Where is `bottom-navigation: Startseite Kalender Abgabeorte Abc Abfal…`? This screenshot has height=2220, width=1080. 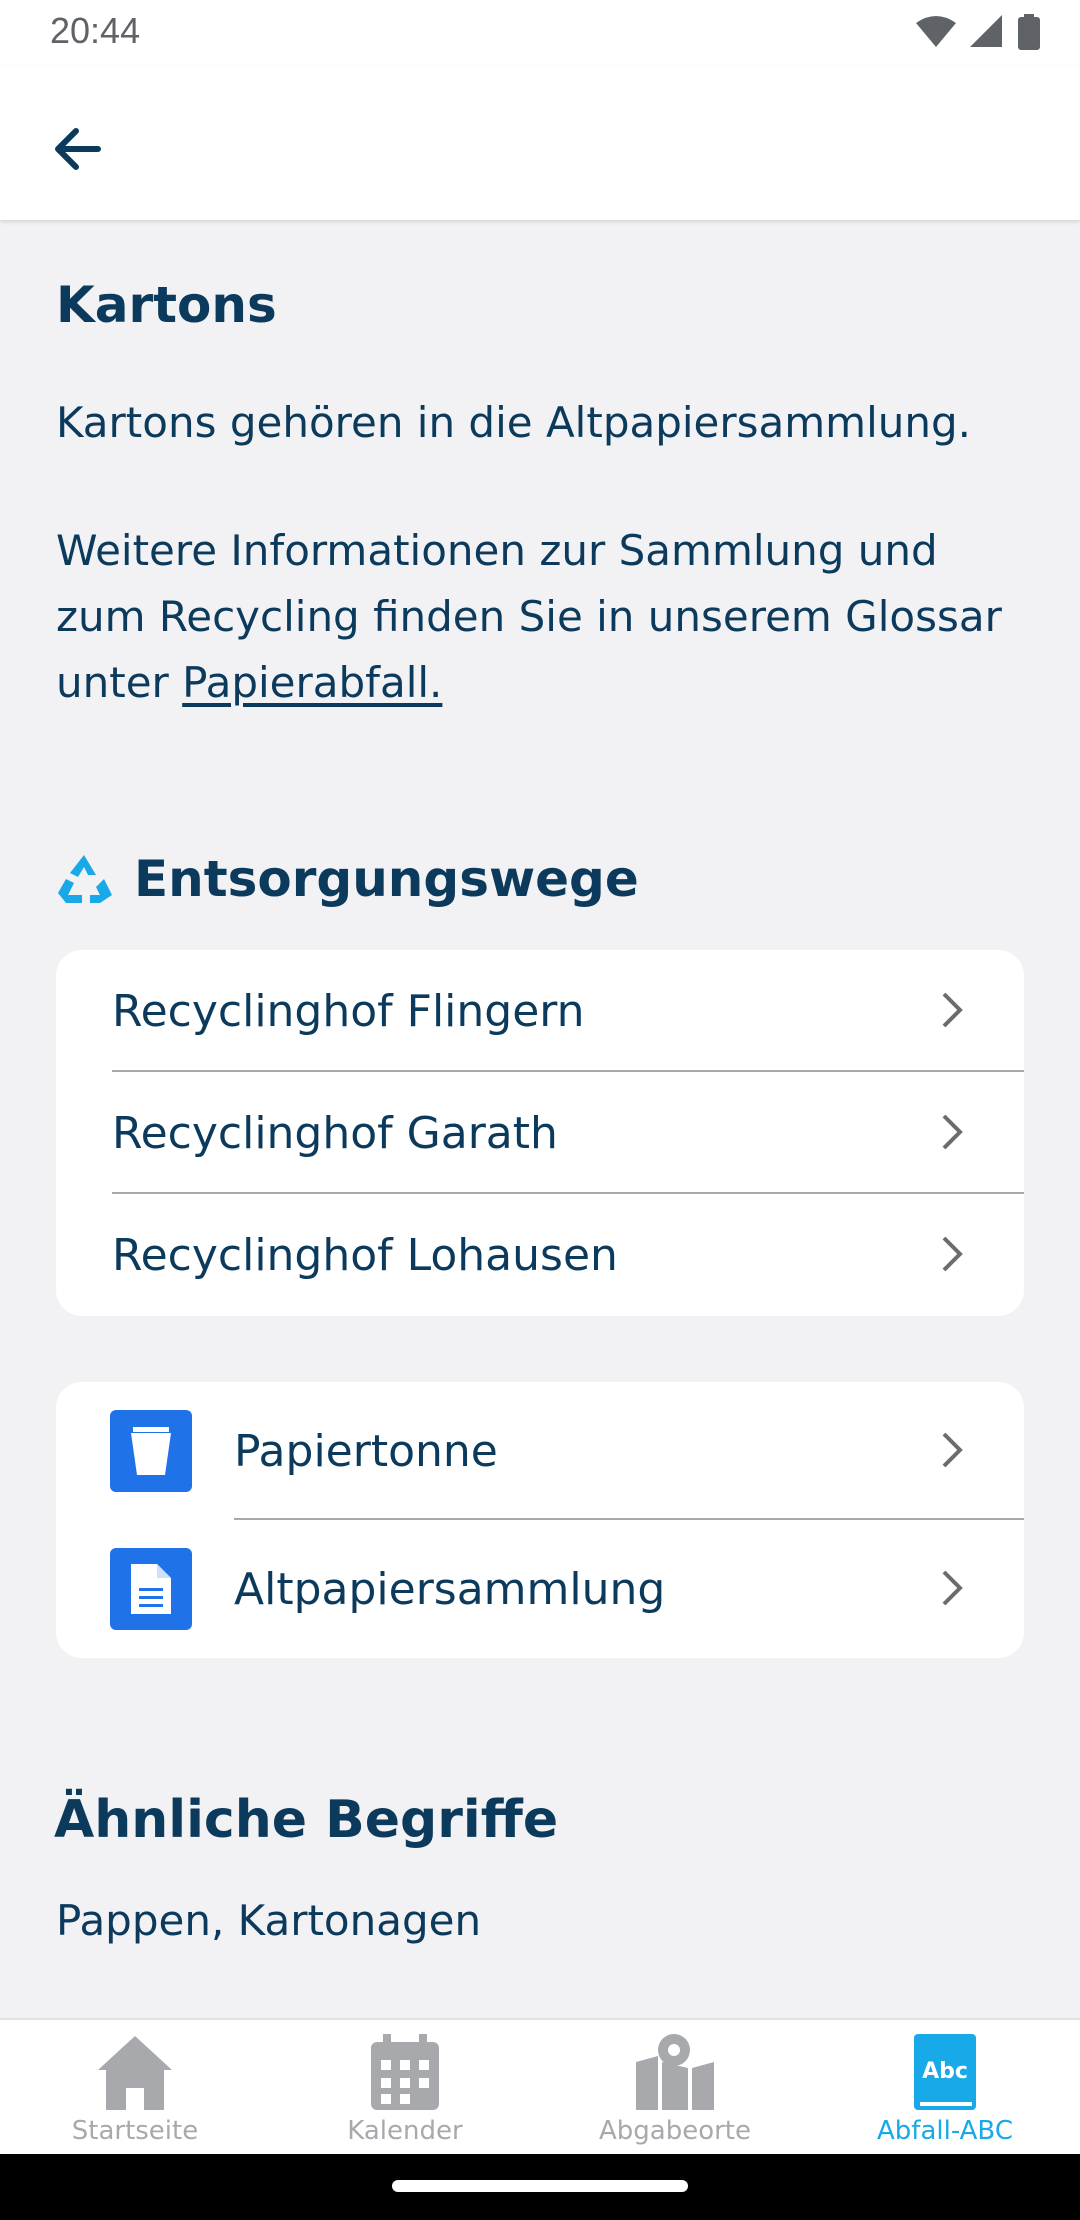 bottom-navigation: Startseite Kalender Abgabeorte Abc Abfal… is located at coordinates (540, 2087).